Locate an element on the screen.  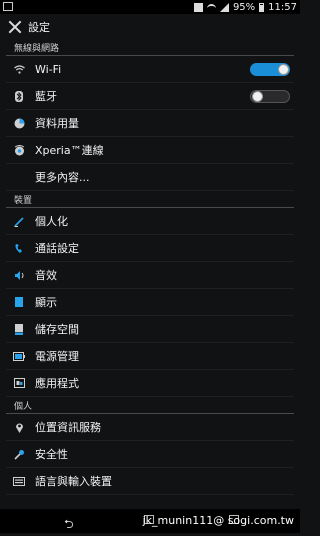
wifi-status-icon is located at coordinates (211, 7).